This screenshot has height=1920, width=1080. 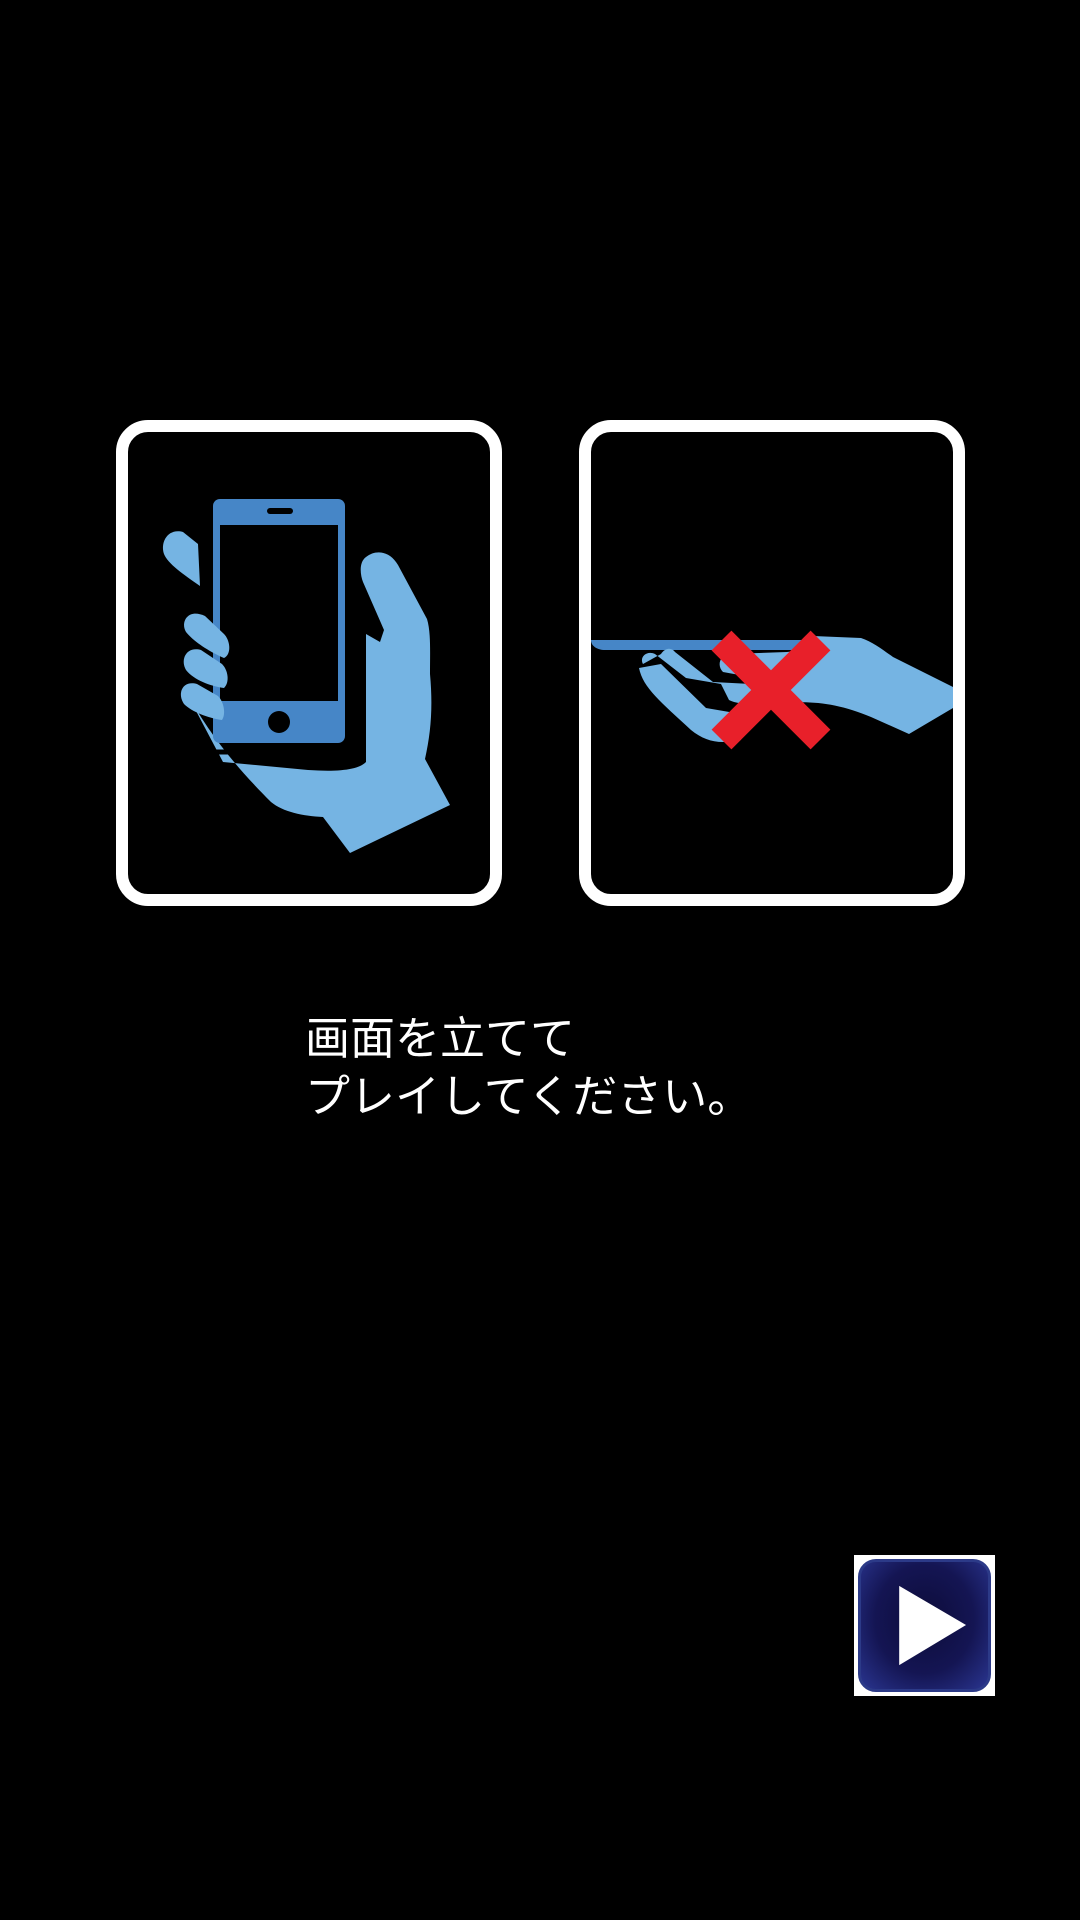 I want to click on play-triangle-icon, so click(x=933, y=1625).